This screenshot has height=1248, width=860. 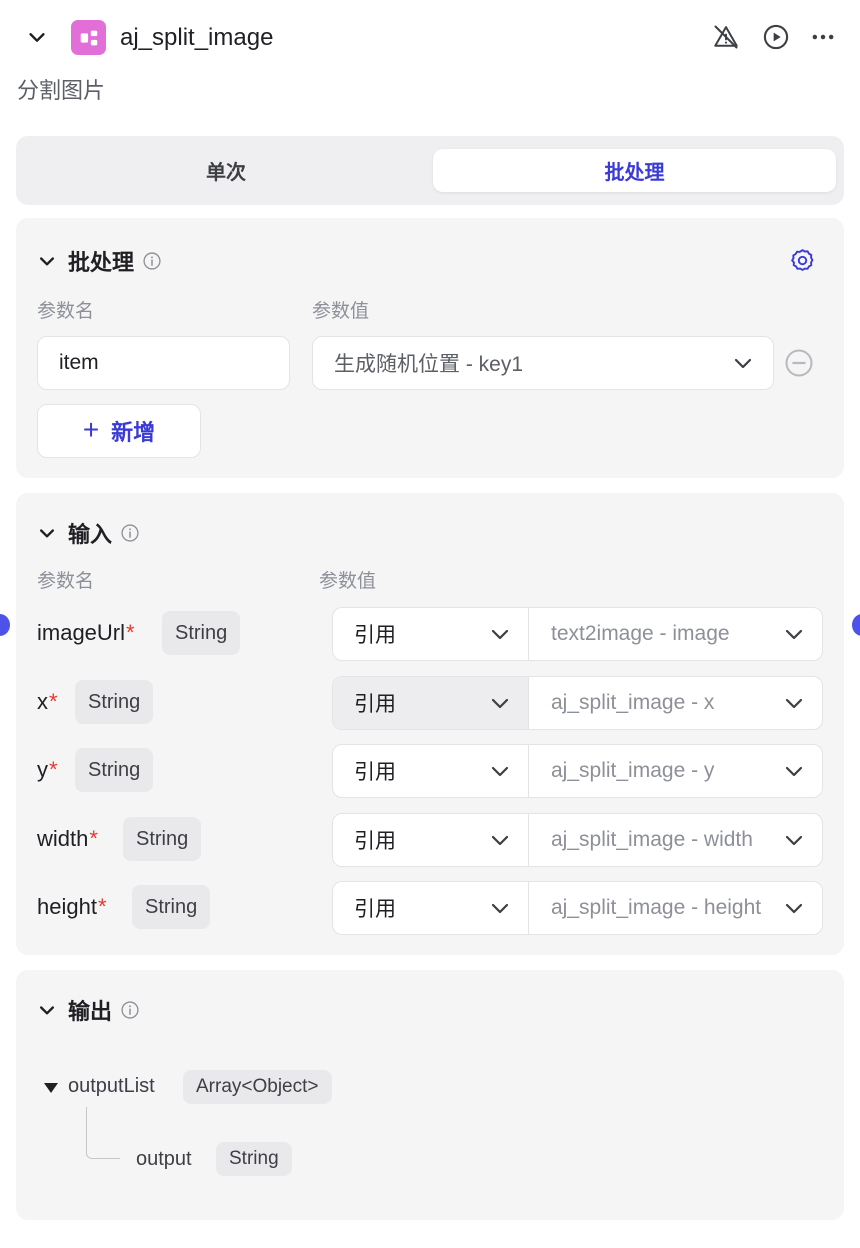 What do you see at coordinates (799, 363) in the screenshot?
I see `remove-circle-icon` at bounding box center [799, 363].